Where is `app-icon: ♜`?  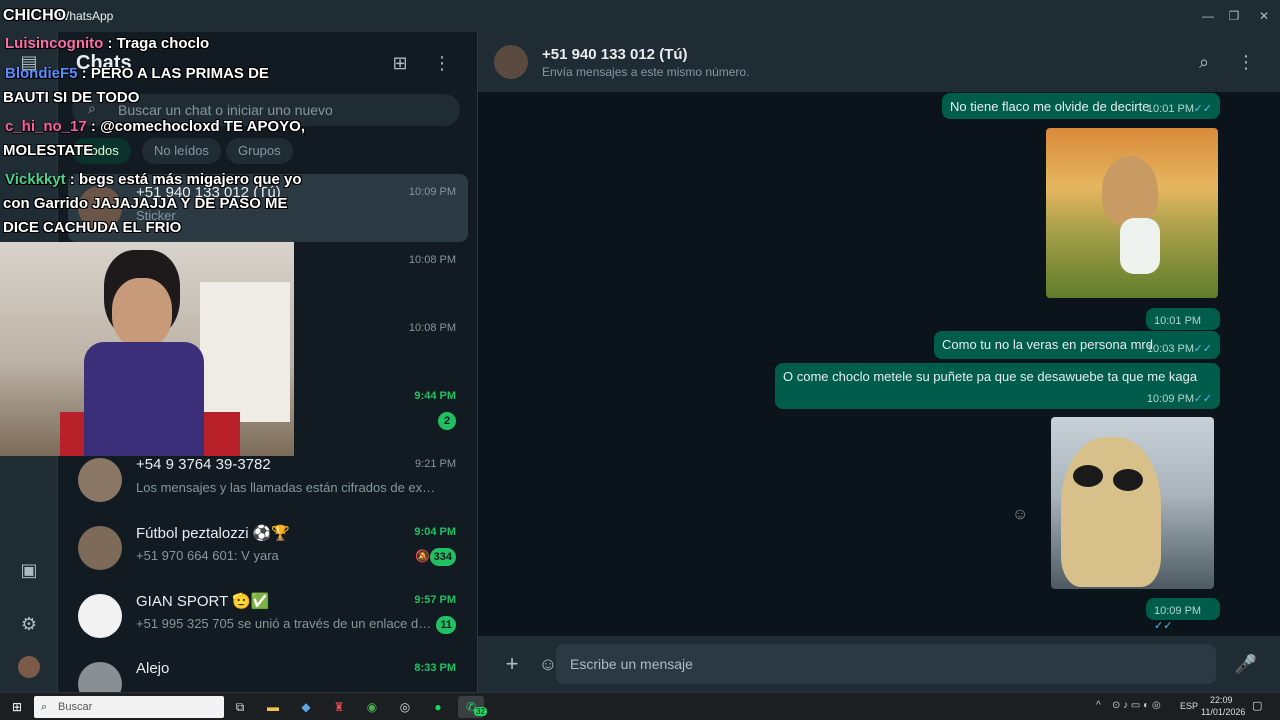
app-icon: ♜ is located at coordinates (339, 707).